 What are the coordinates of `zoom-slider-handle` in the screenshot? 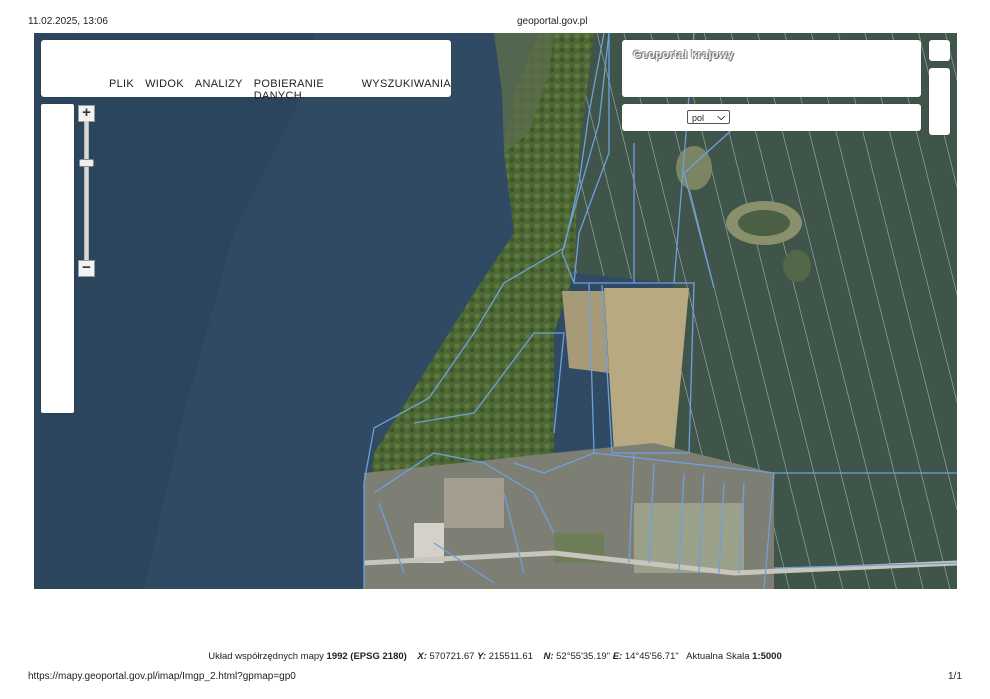 It's located at (86, 163).